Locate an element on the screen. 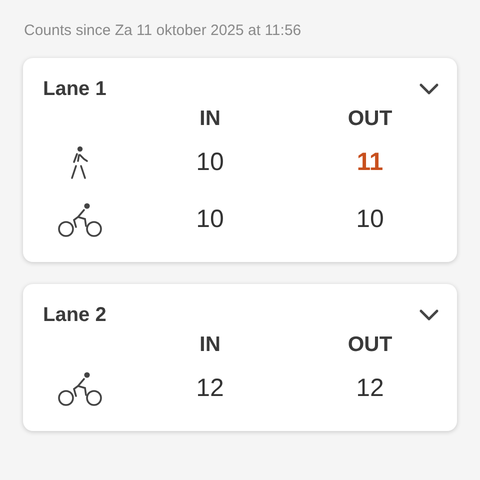 The width and height of the screenshot is (480, 480). count-value: 11 is located at coordinates (370, 162).